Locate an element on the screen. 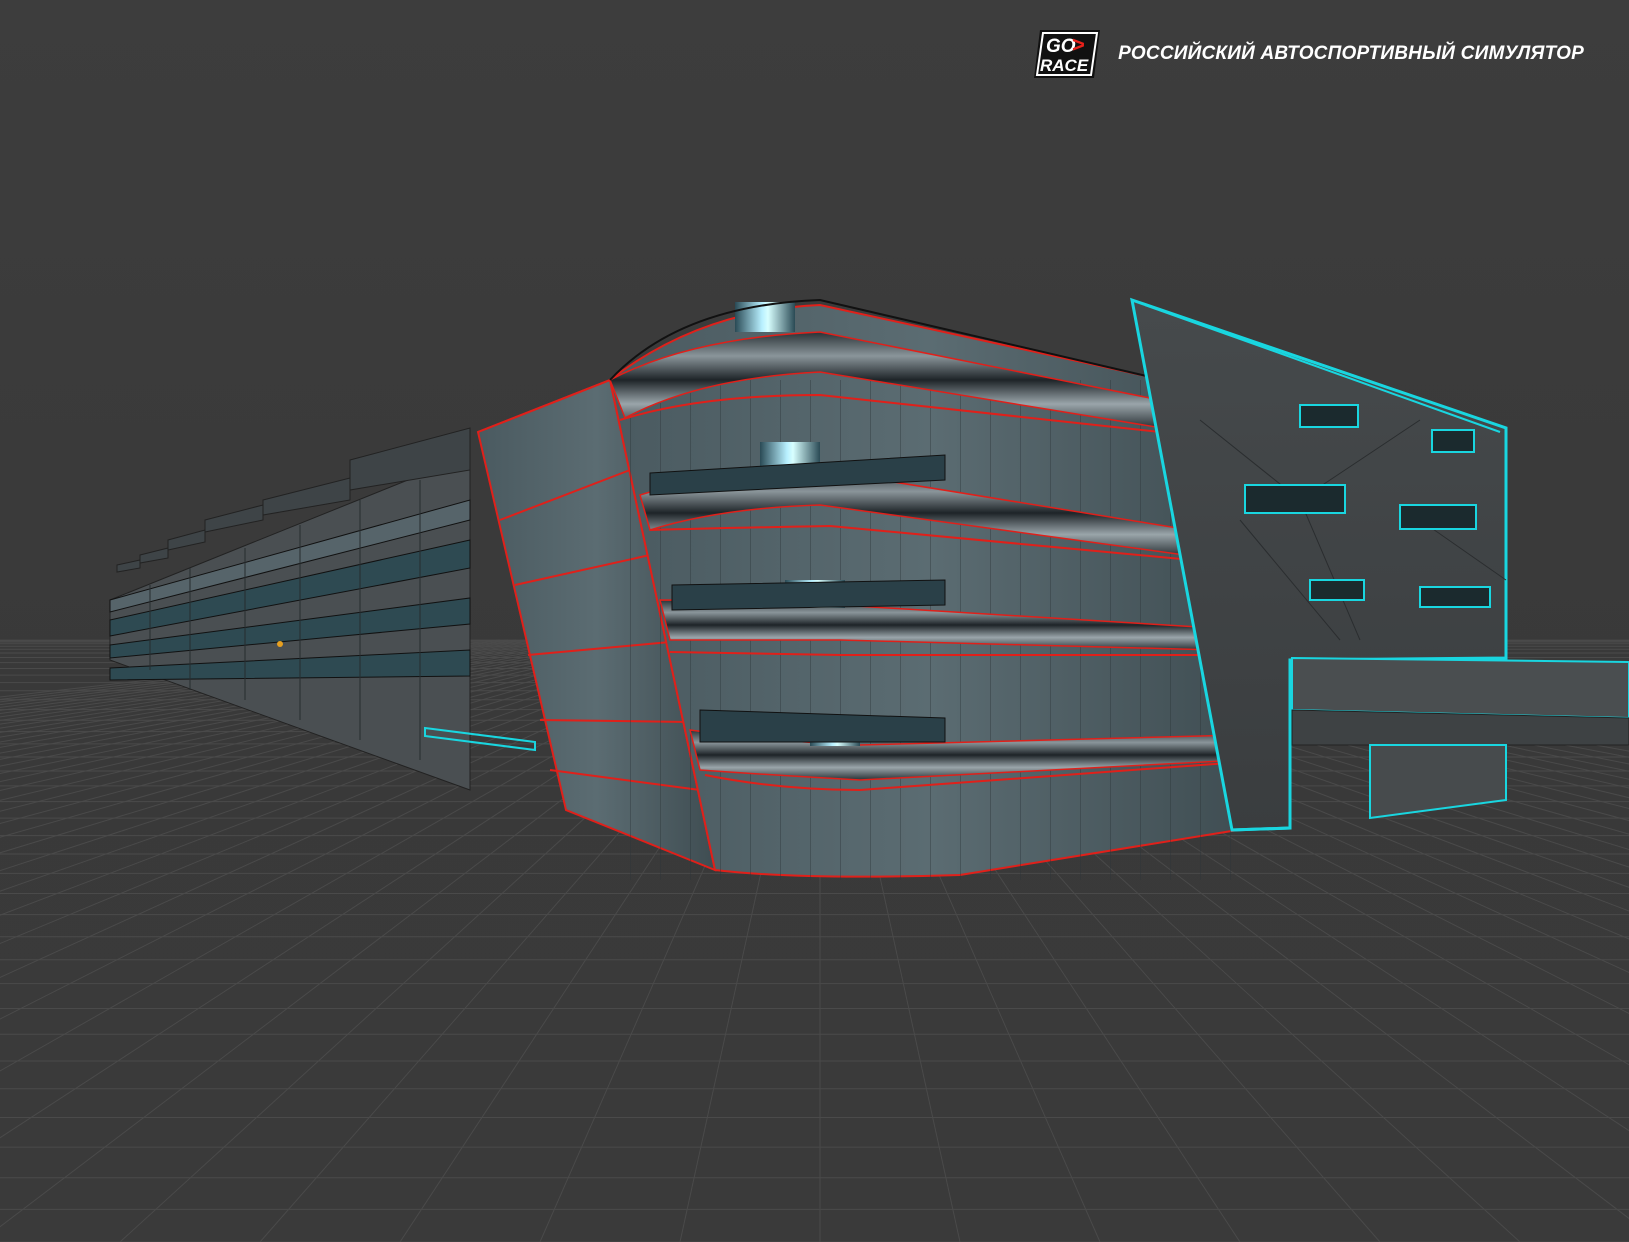  brand-tagline: РОССИЙСКИЙ АВТОСПОРТИВНЫЙ СИМУЛЯТОР is located at coordinates (1351, 53).